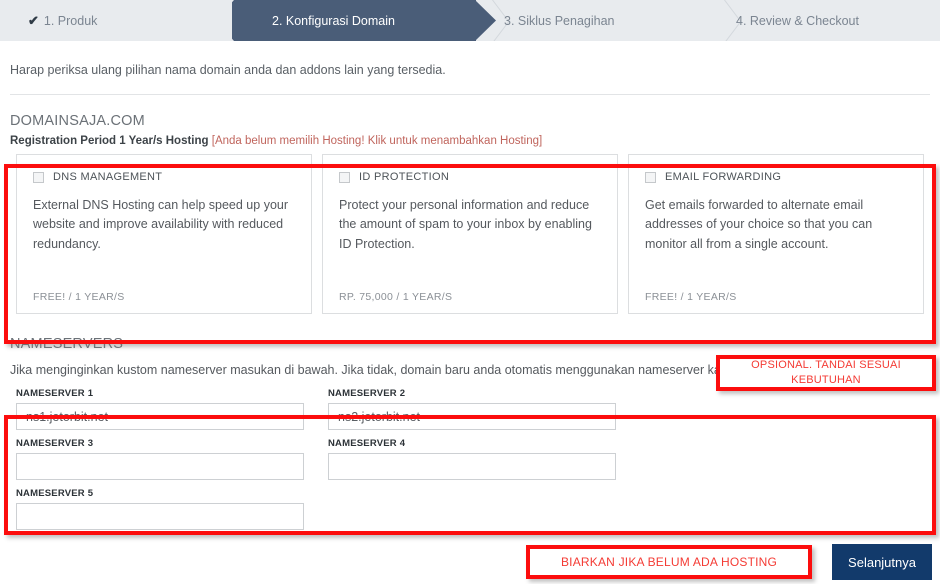 The height and width of the screenshot is (584, 940). Describe the element at coordinates (826, 373) in the screenshot. I see `annotation-label-optional: OPSIONAL. TANDAI SESUAI KEBUTUHAN` at that location.